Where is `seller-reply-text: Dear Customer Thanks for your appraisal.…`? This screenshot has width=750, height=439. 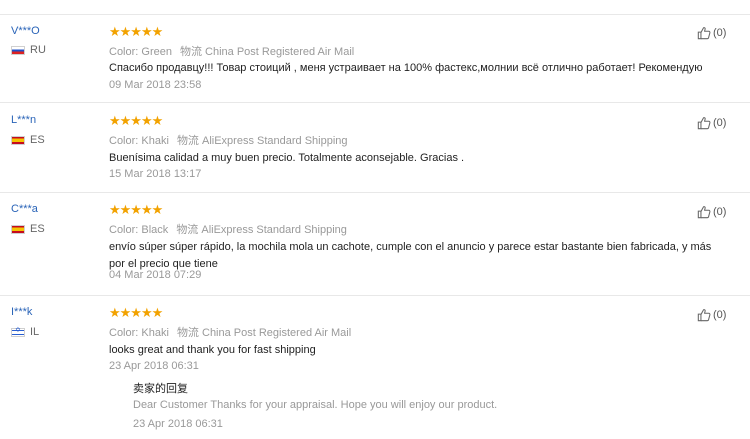
seller-reply-text: Dear Customer Thanks for your appraisal.… is located at coordinates (315, 405).